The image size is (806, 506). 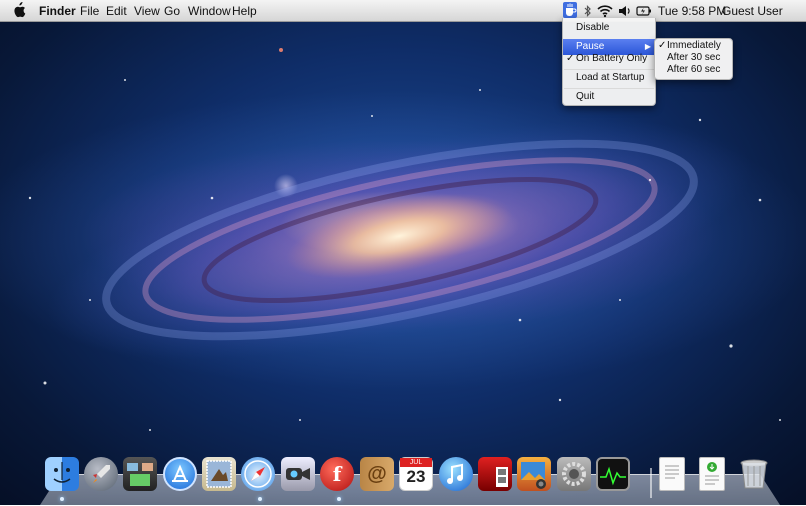 I want to click on app-store-icon, so click(x=180, y=473).